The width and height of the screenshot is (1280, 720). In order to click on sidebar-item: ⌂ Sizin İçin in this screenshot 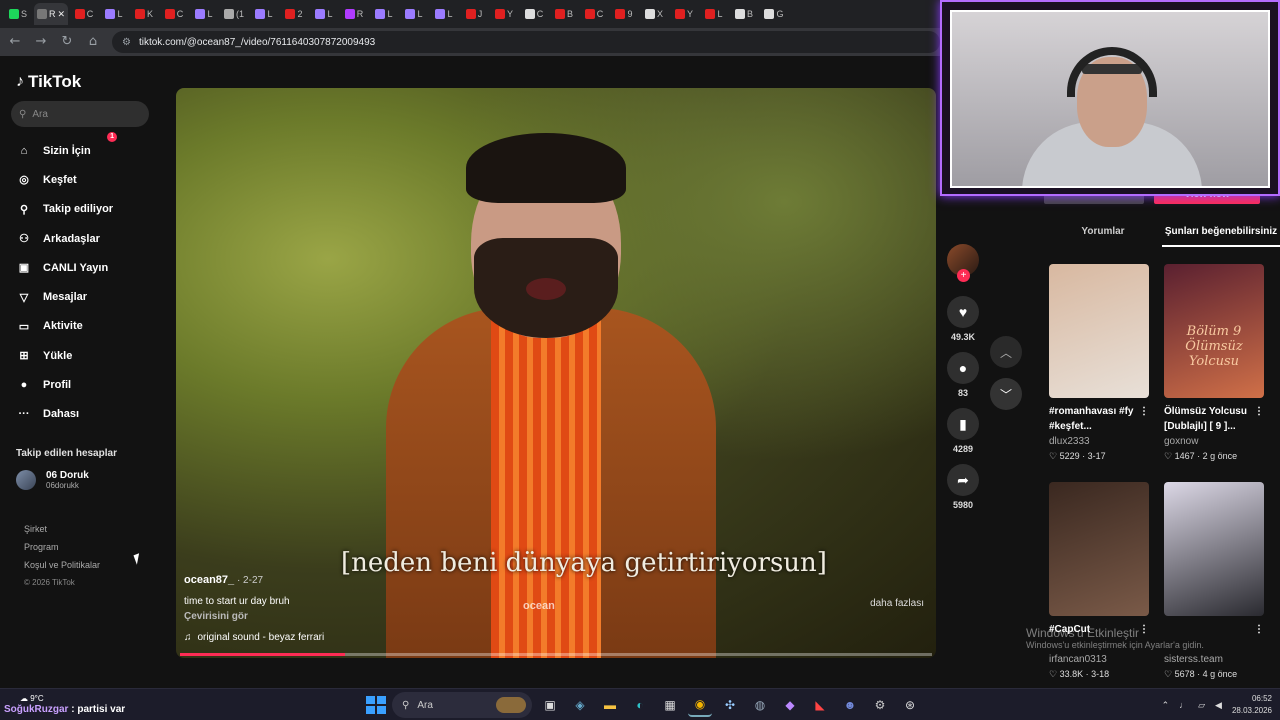, I will do `click(64, 150)`.